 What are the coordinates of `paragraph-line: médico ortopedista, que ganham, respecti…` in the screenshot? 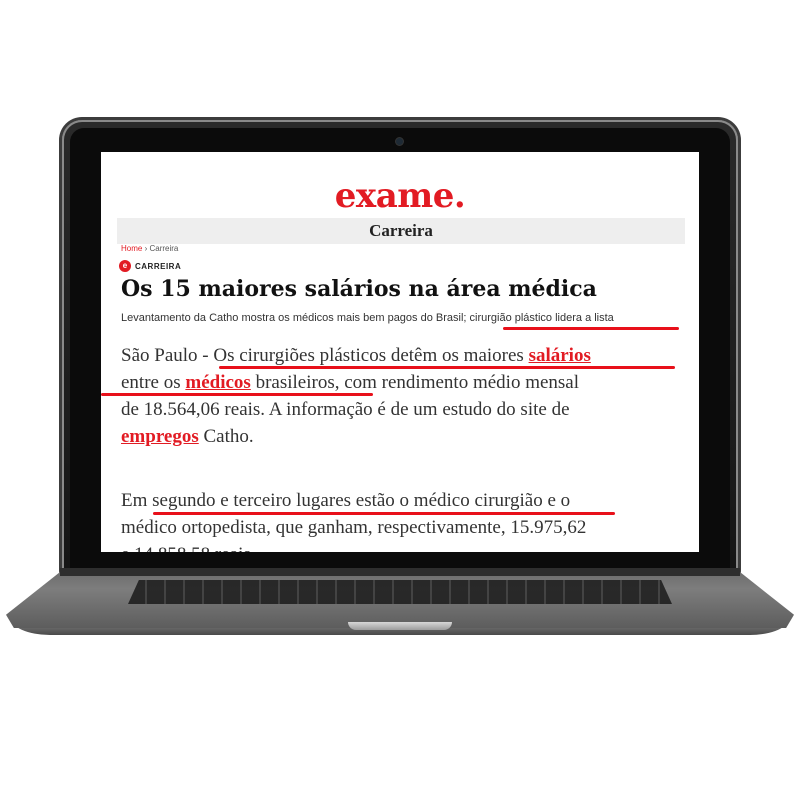 It's located at (354, 527).